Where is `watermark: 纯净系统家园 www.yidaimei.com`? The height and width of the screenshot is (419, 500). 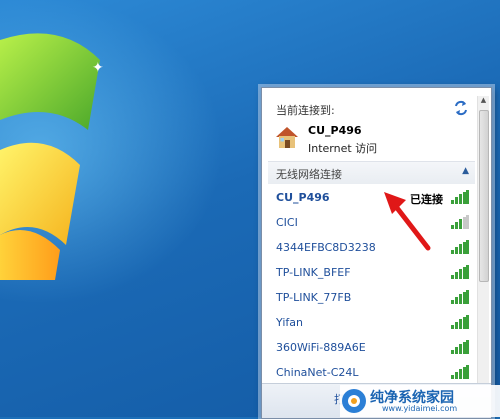
watermark: 纯净系统家园 www.yidaimei.com is located at coordinates (420, 401).